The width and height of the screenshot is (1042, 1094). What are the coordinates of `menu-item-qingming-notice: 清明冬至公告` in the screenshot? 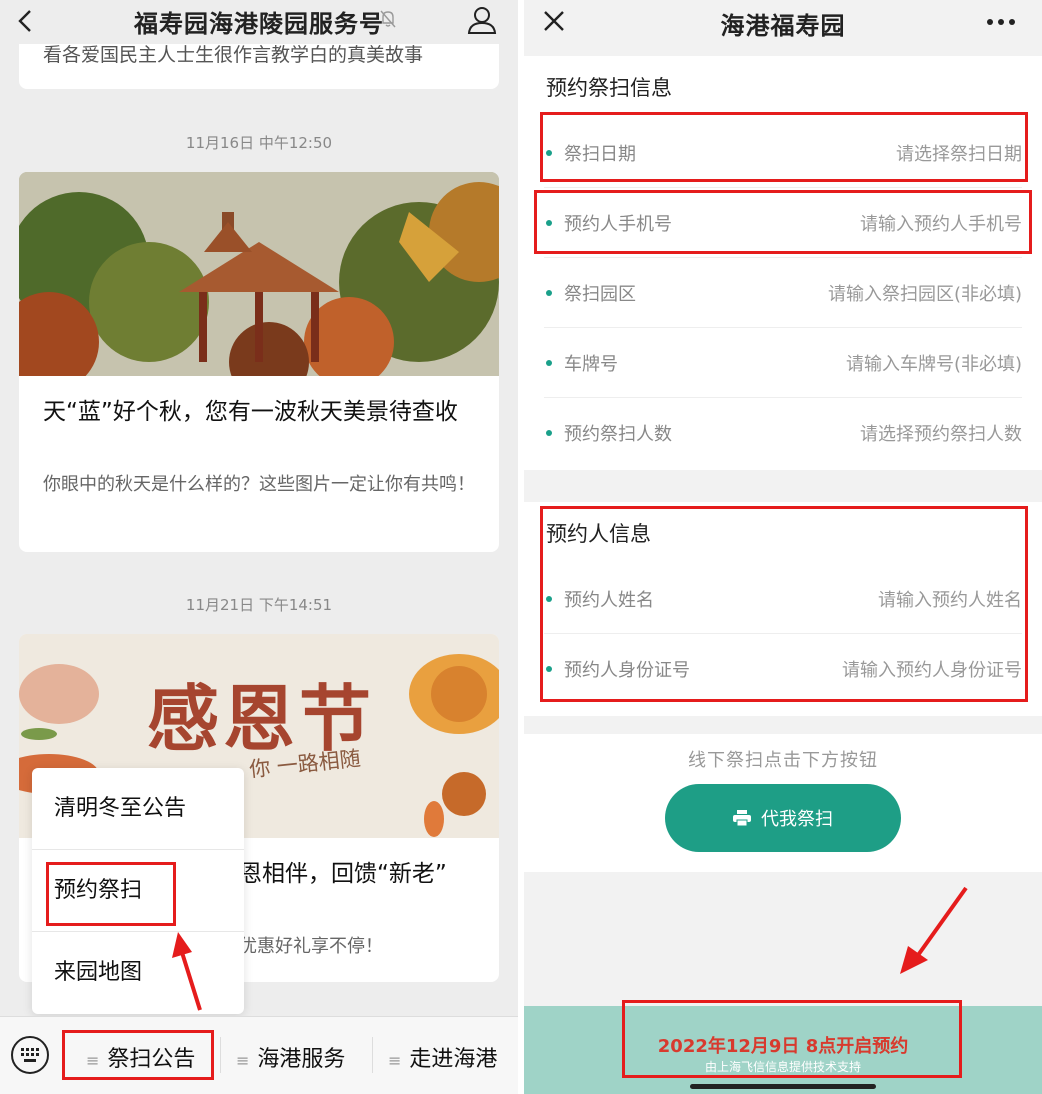 It's located at (138, 809).